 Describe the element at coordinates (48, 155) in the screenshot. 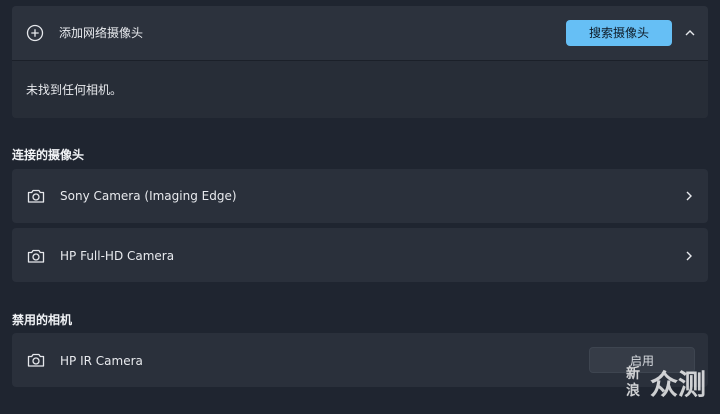

I see `connected-cameras-heading: 连接的摄像头` at that location.